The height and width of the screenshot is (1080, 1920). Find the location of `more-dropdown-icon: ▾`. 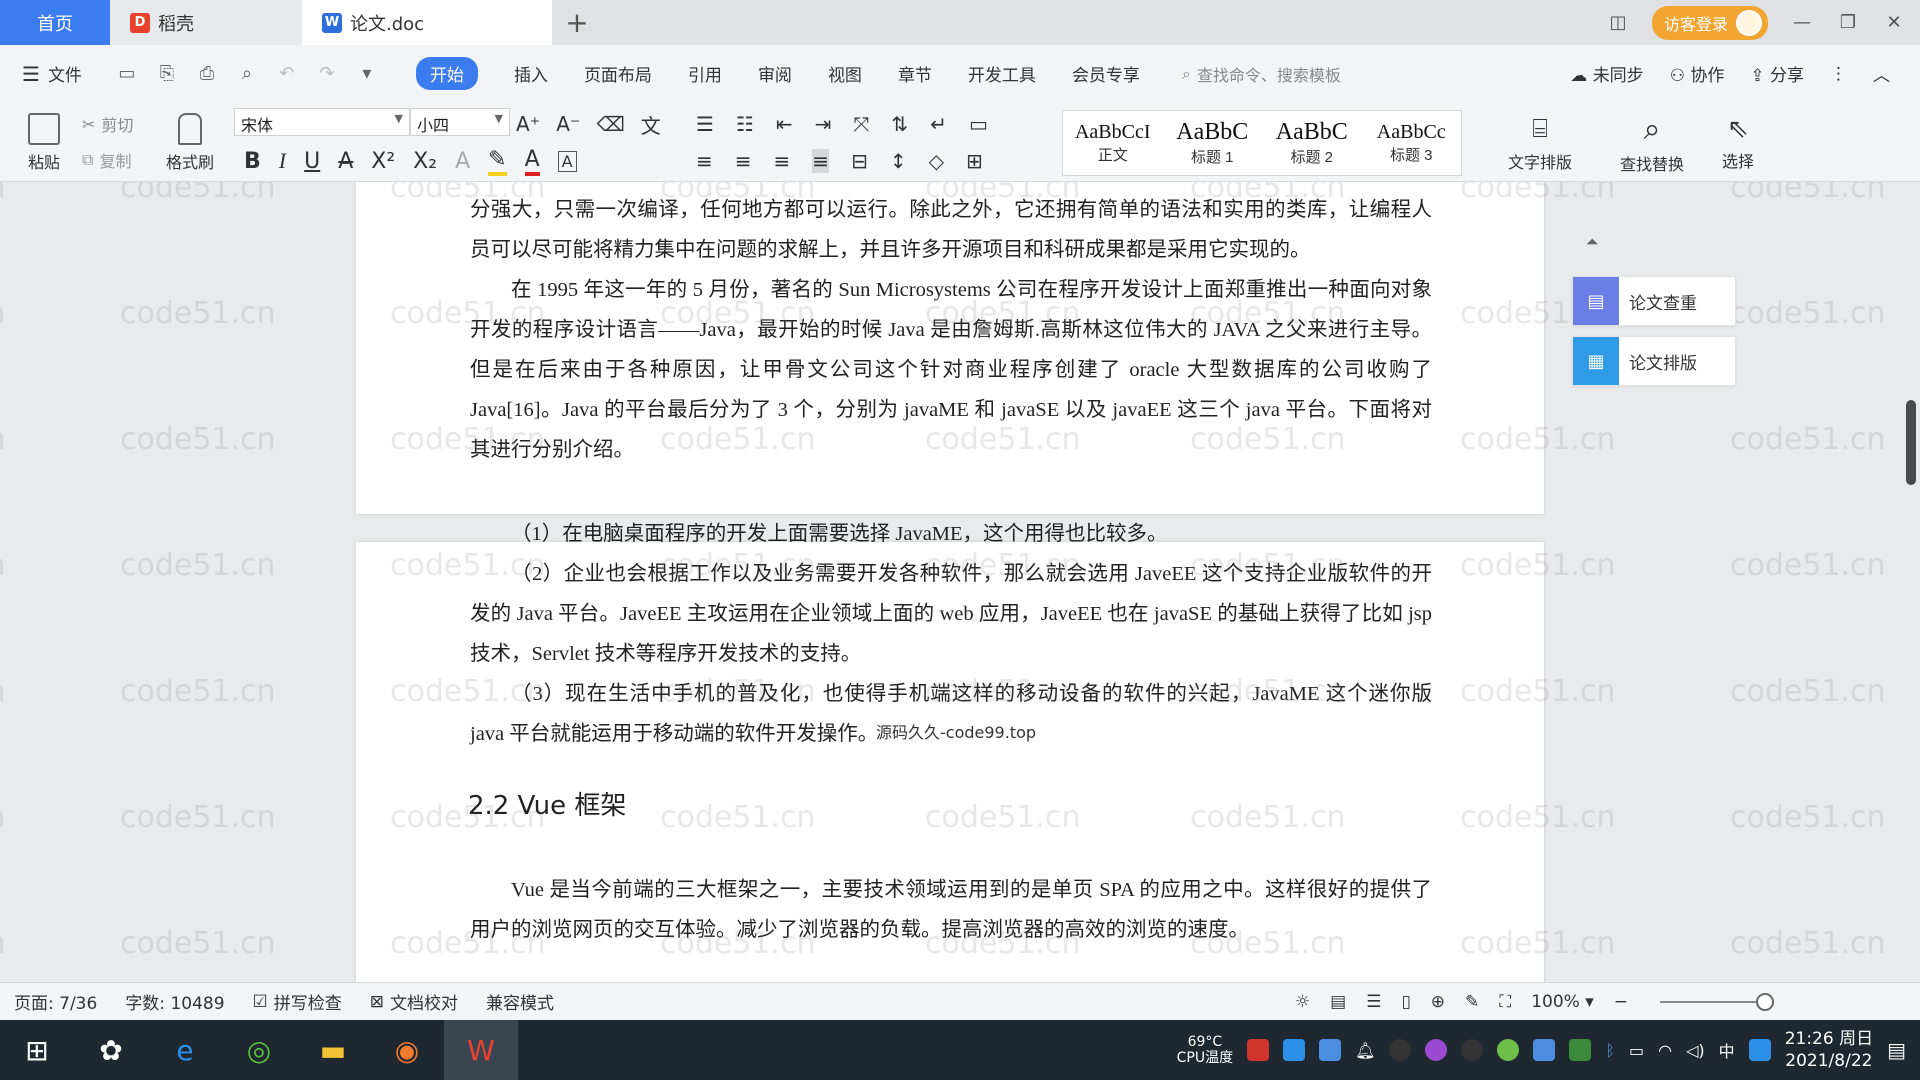

more-dropdown-icon: ▾ is located at coordinates (367, 74).